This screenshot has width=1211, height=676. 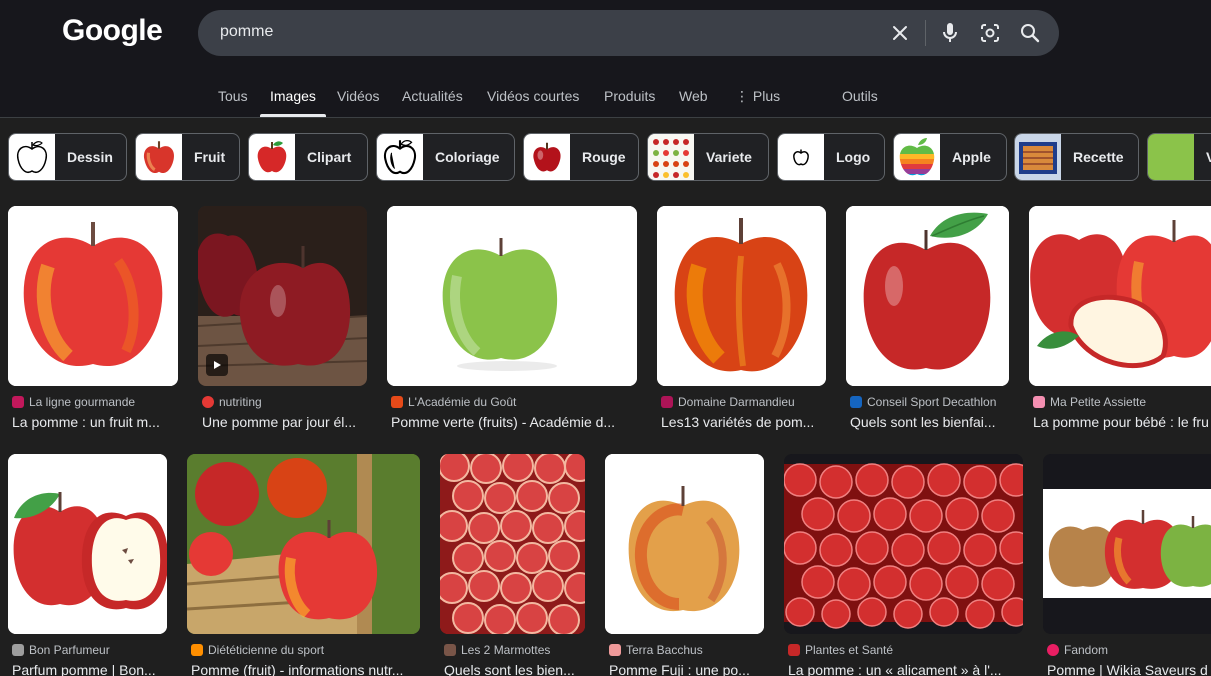 What do you see at coordinates (462, 402) in the screenshot?
I see `source-name: L'Académie du Goût` at bounding box center [462, 402].